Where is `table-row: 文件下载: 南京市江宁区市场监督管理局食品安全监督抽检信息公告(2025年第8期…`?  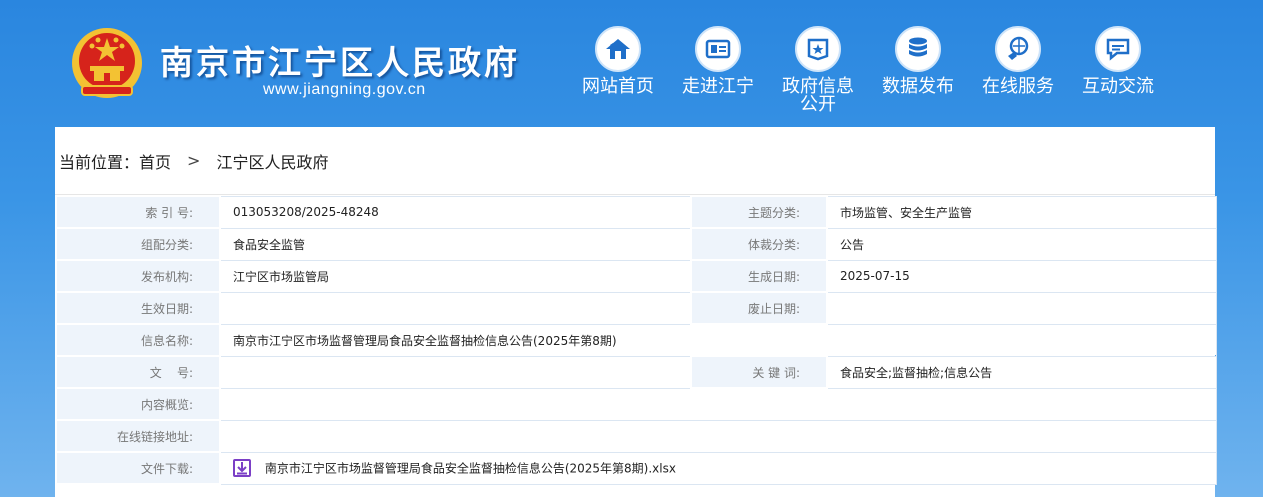 table-row: 文件下载: 南京市江宁区市场监督管理局食品安全监督抽检信息公告(2025年第8期… is located at coordinates (636, 468).